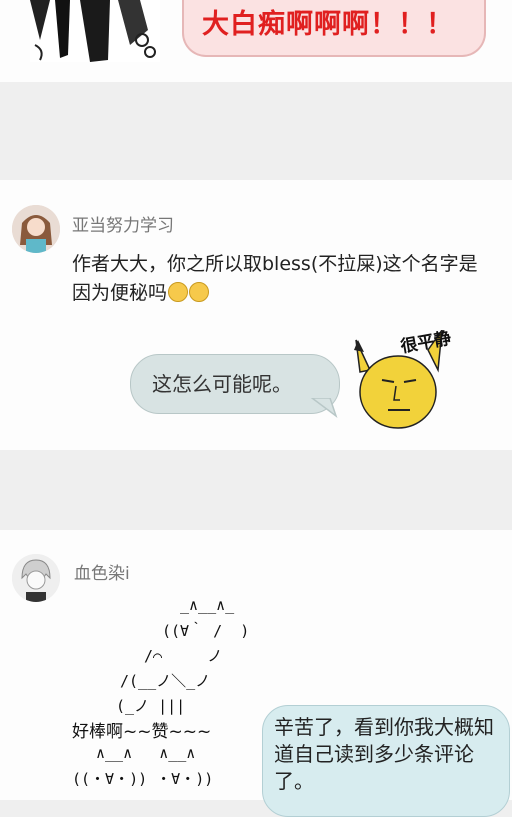  What do you see at coordinates (328, 24) in the screenshot?
I see `banner-text: 大白痴啊啊啊！！！` at bounding box center [328, 24].